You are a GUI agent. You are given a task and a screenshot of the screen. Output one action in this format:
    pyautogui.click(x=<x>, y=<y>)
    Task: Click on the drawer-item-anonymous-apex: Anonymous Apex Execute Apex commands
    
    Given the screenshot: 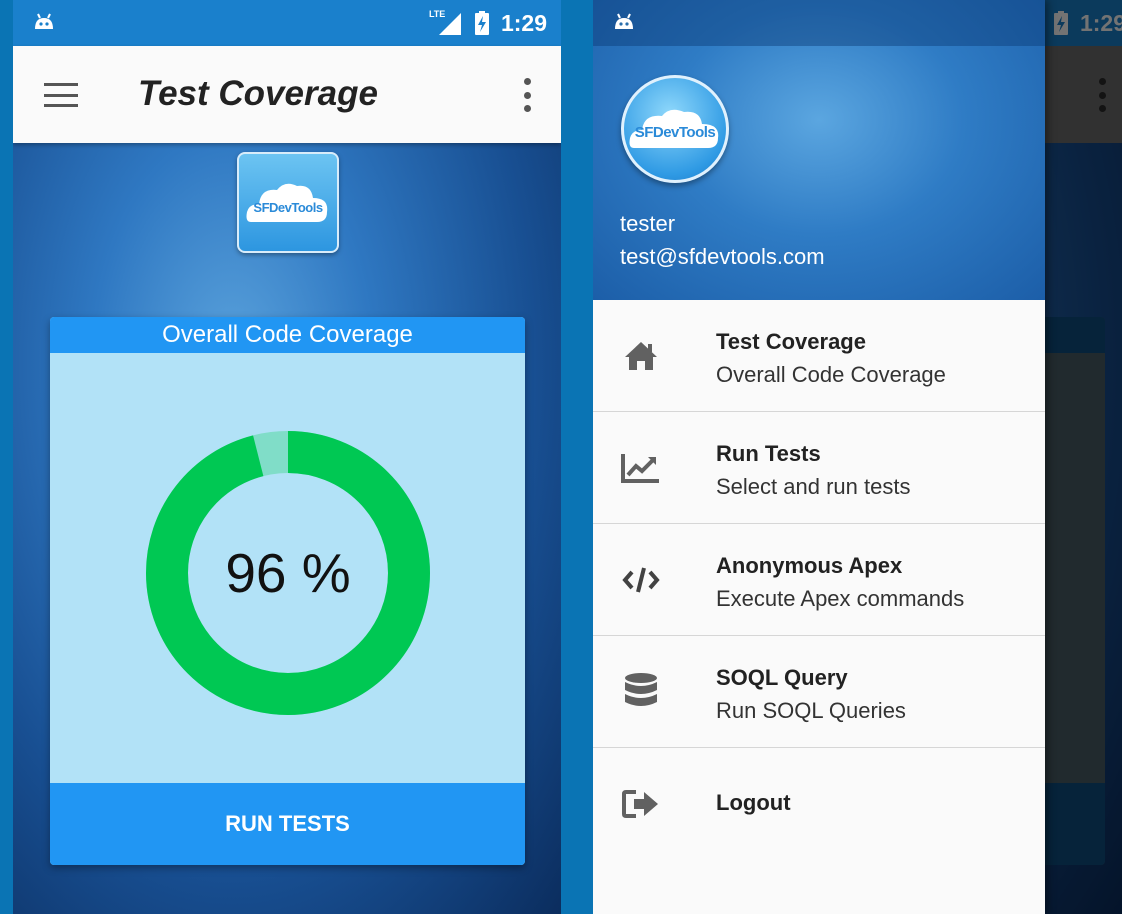 What is the action you would take?
    pyautogui.click(x=819, y=580)
    